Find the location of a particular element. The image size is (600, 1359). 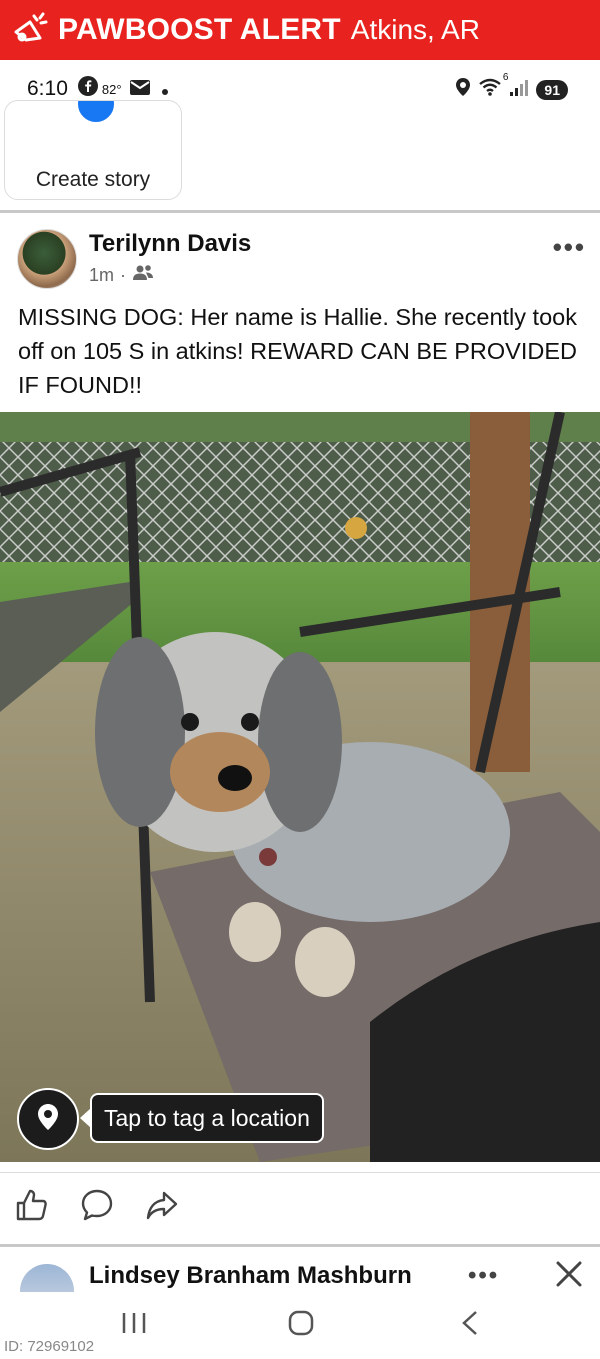

post-meta: 1m · is located at coordinates (121, 275).